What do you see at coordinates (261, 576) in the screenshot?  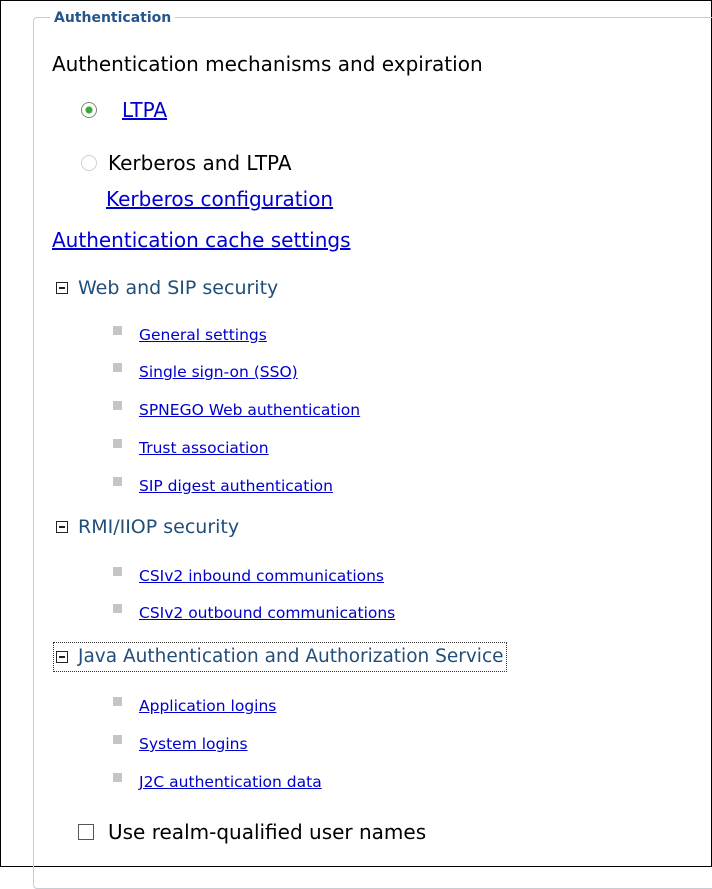 I see `csiv2-inbound-link: CSIv2 inbound communications` at bounding box center [261, 576].